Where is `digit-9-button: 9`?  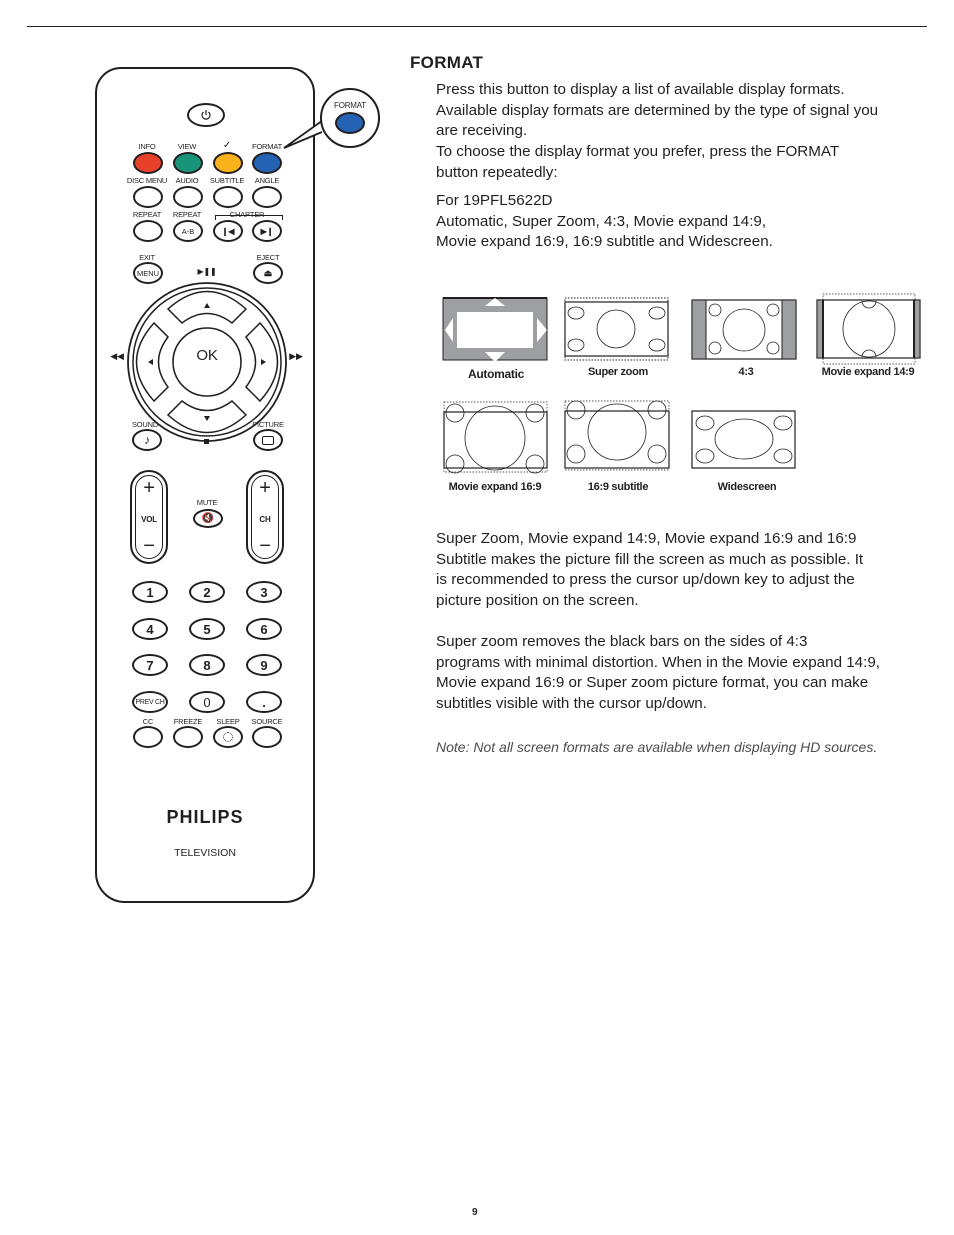
digit-9-button: 9 is located at coordinates (264, 665).